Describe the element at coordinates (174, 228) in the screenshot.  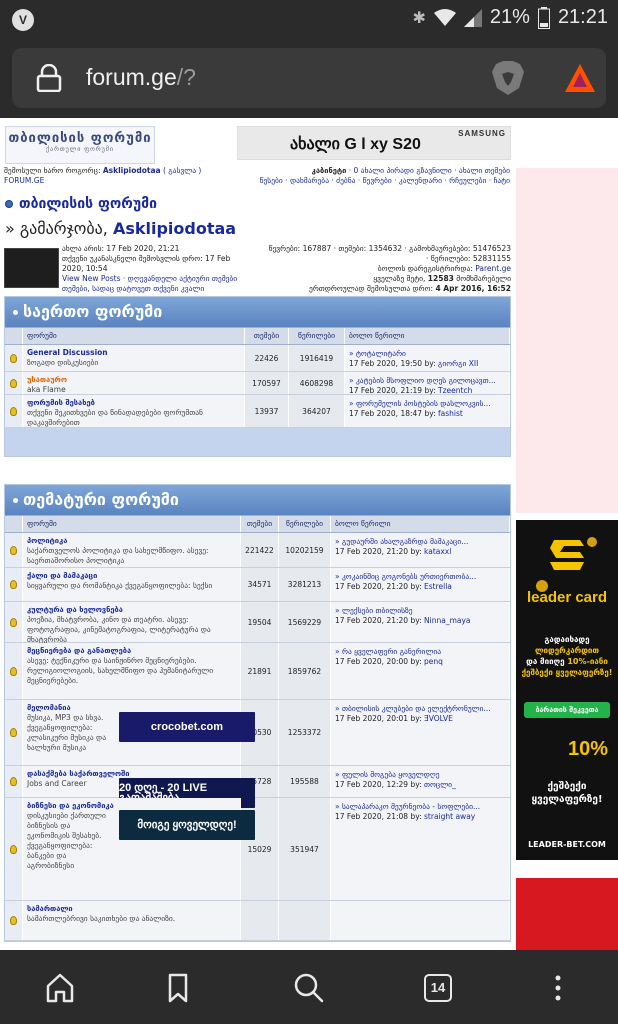
I see `welcome-username: Asklipiodotaa` at that location.